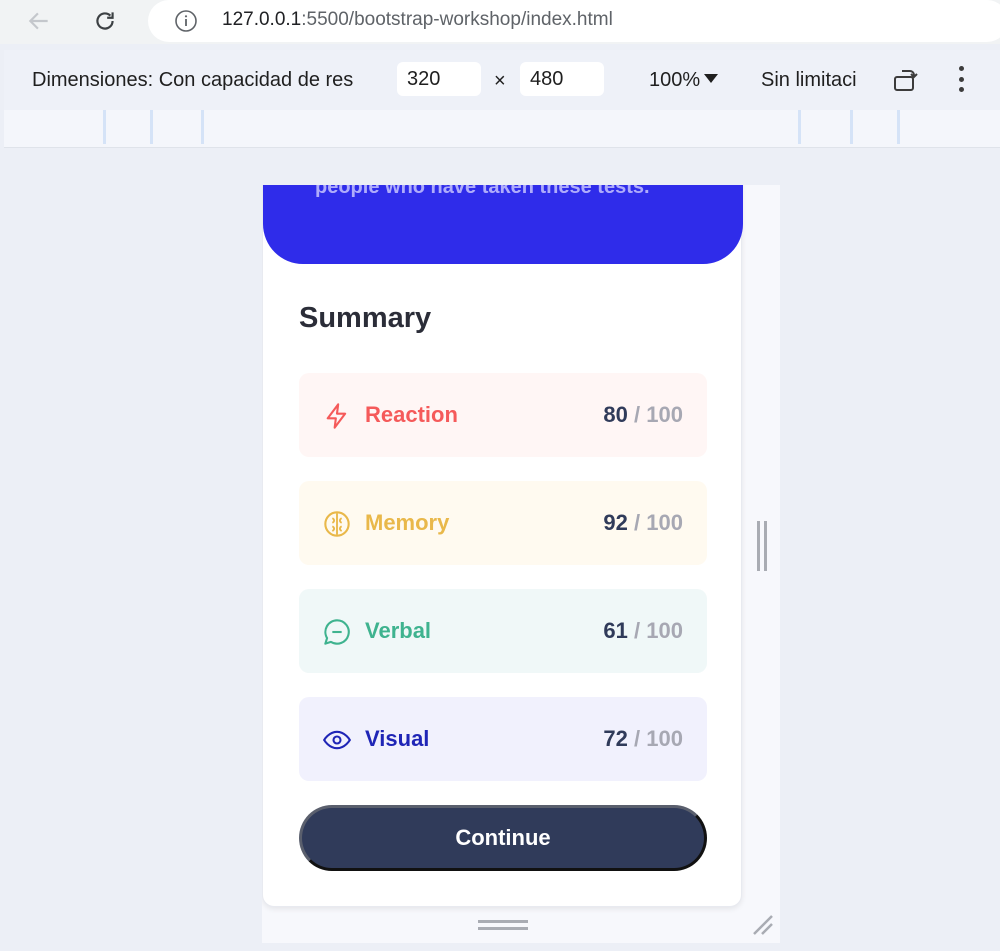  I want to click on results-hero: people who have taken these tests., so click(503, 224).